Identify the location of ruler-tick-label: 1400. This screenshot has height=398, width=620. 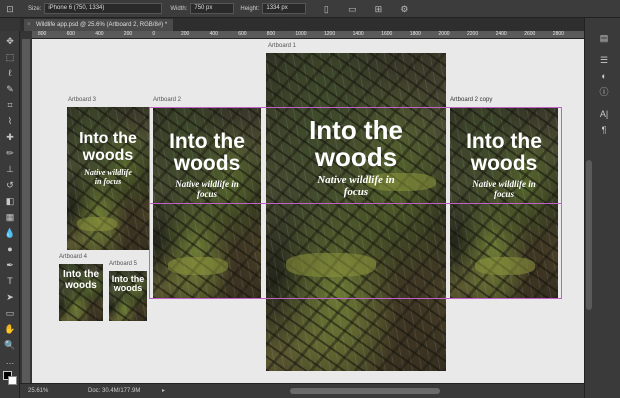
(358, 34).